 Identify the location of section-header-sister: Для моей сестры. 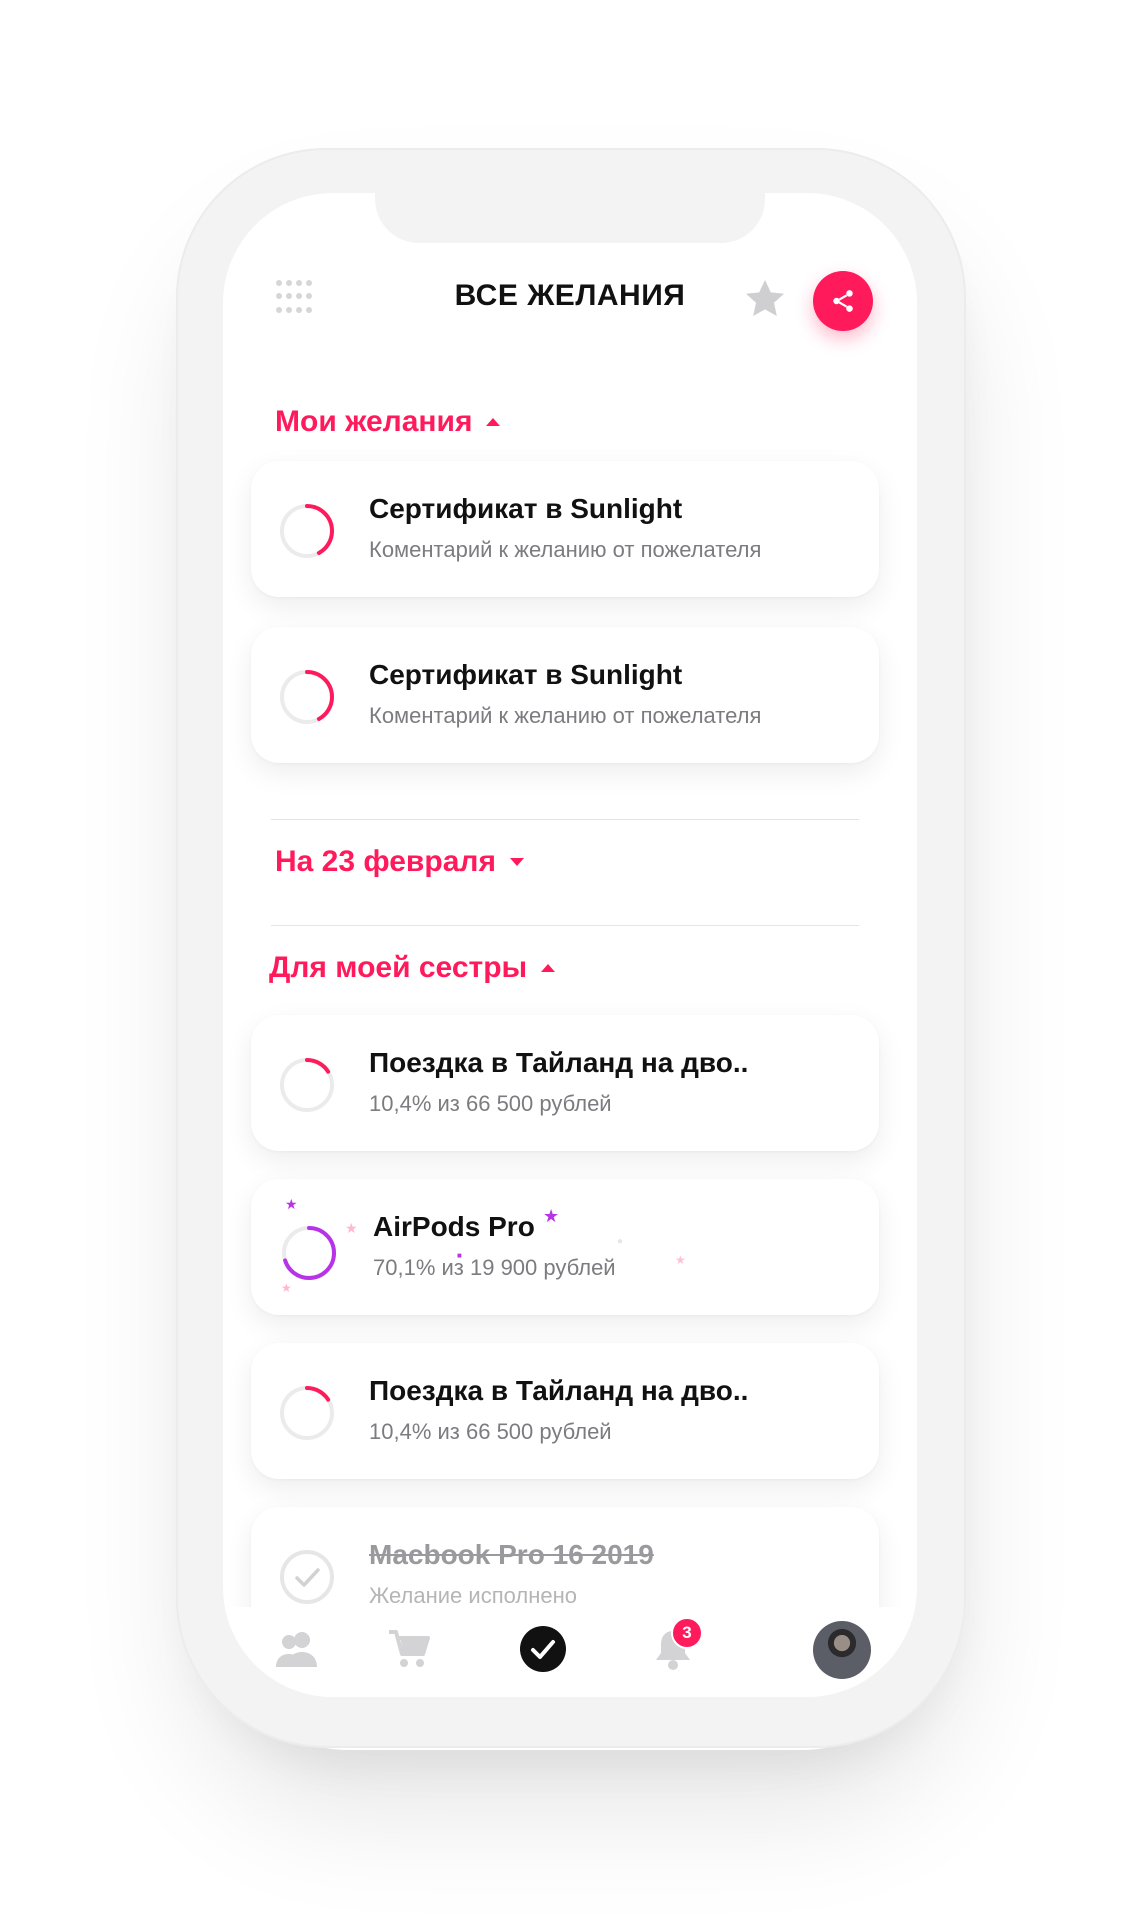
(412, 968).